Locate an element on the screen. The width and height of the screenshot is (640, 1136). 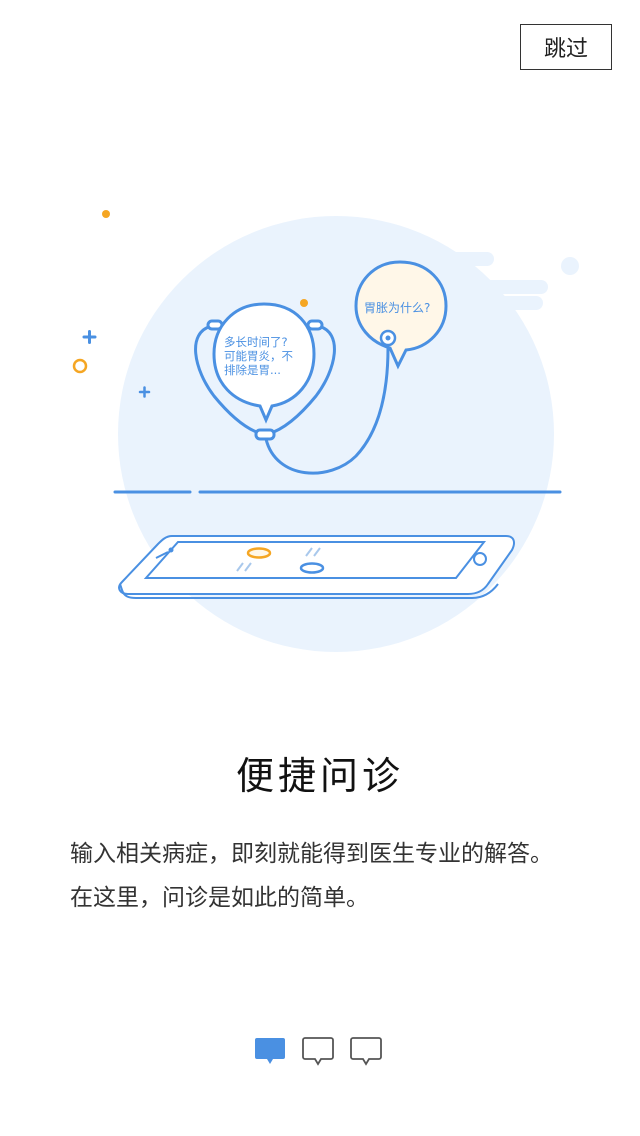
plus-decoration is located at coordinates (89, 337).